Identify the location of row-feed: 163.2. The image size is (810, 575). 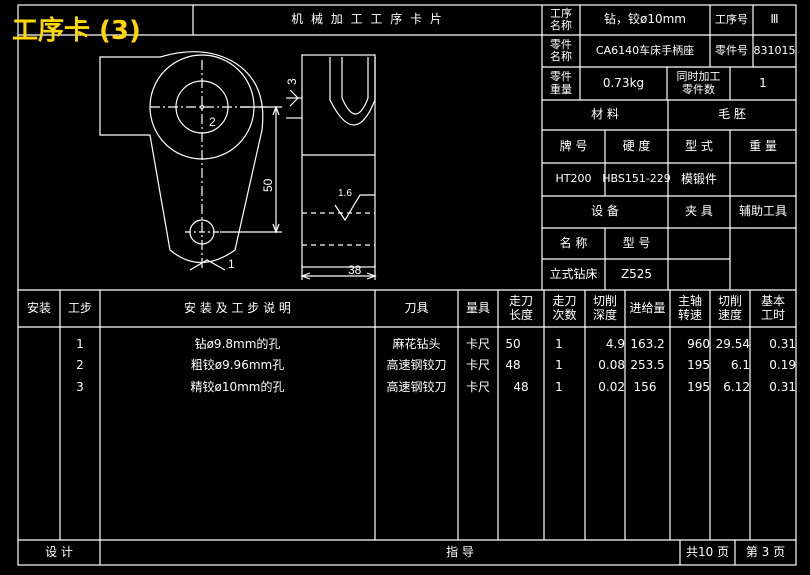
(647, 344).